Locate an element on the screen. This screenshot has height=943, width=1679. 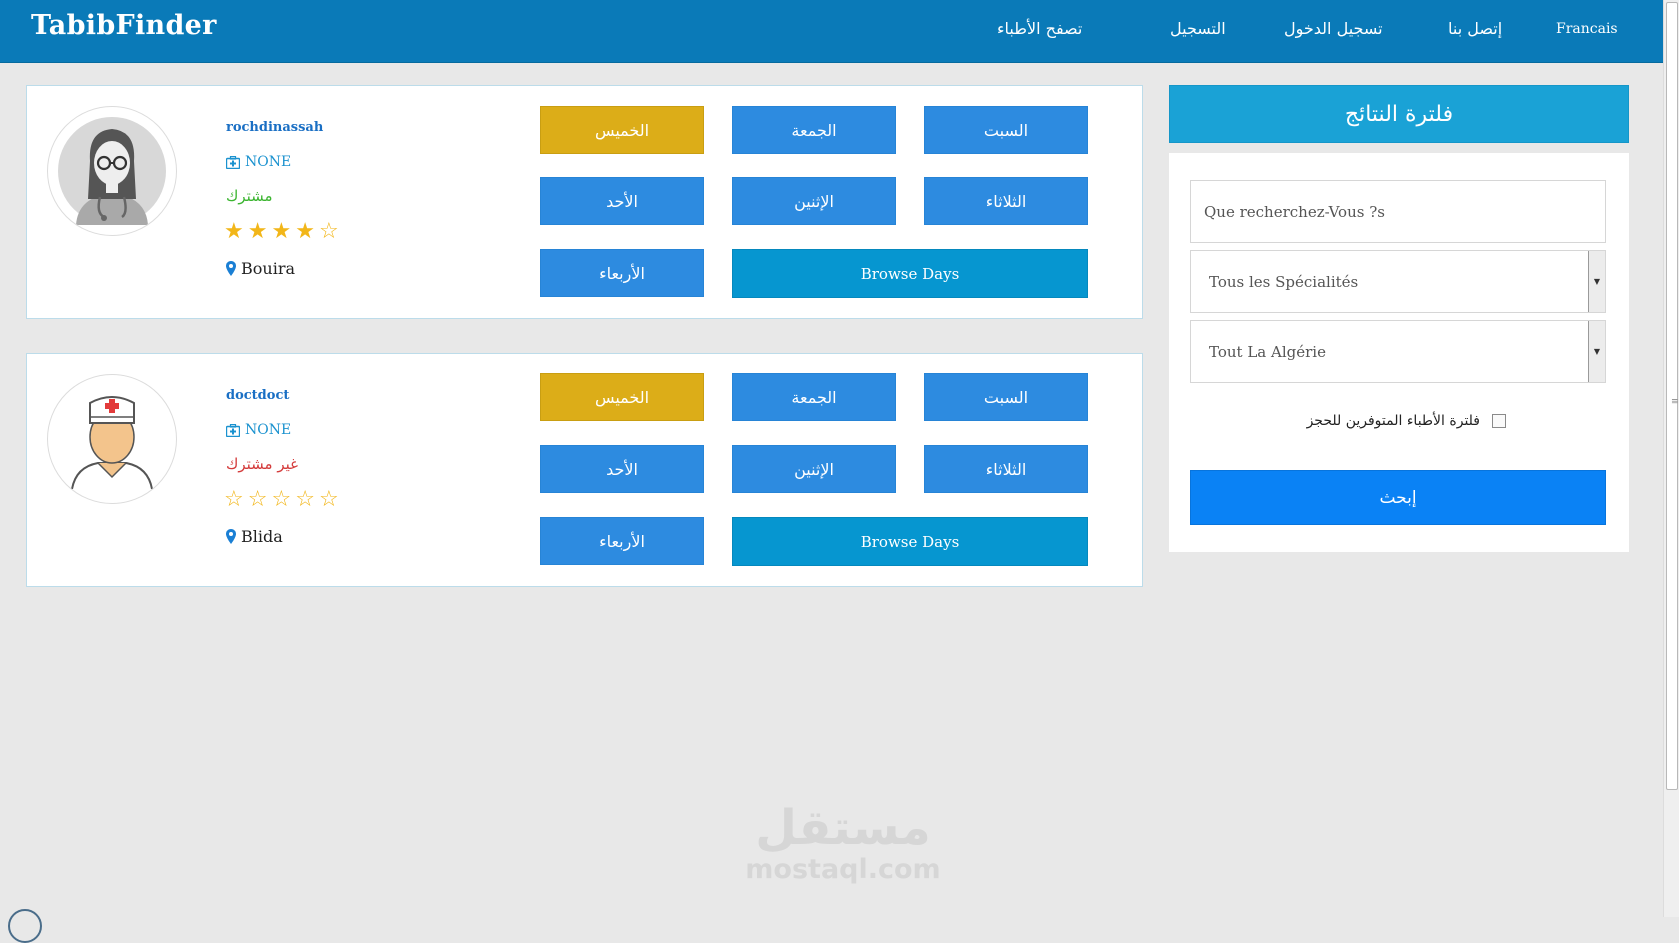
doctor-location-text: Bouira is located at coordinates (268, 268).